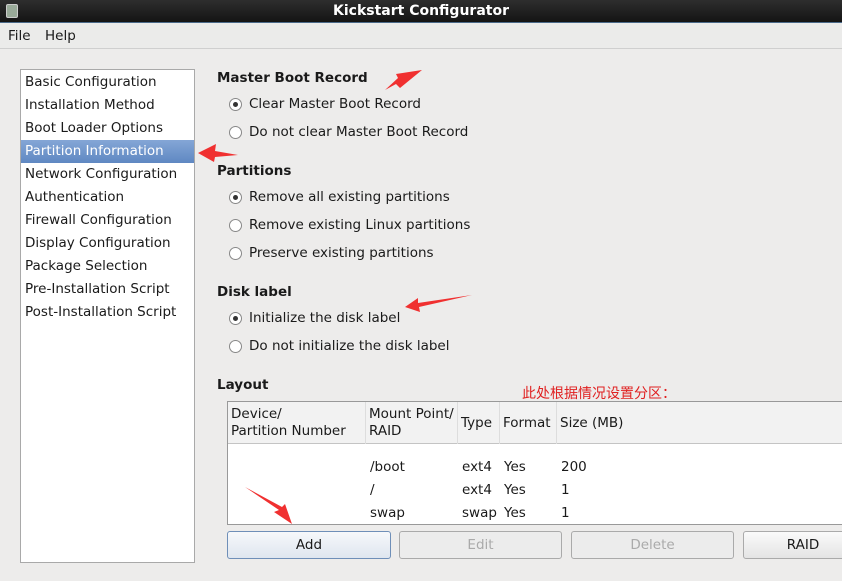 This screenshot has width=842, height=581. I want to click on col-type: Type, so click(479, 423).